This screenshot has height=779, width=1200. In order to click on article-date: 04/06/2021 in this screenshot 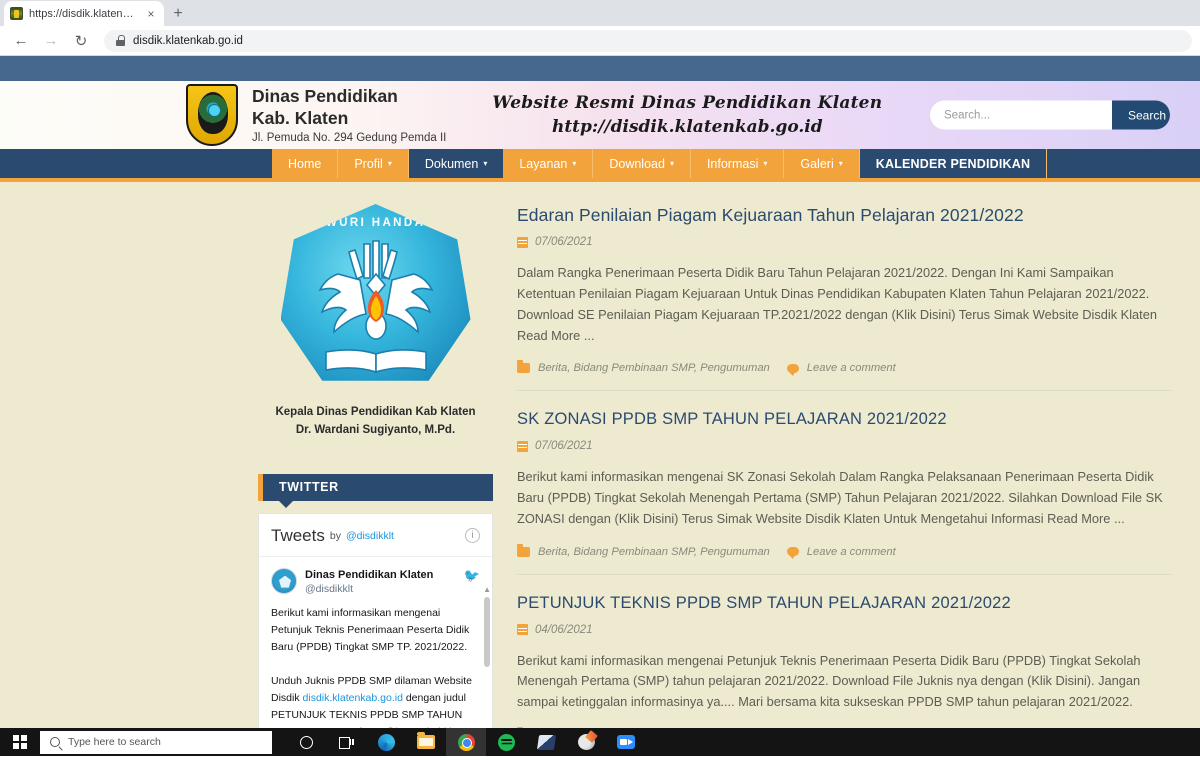, I will do `click(564, 629)`.